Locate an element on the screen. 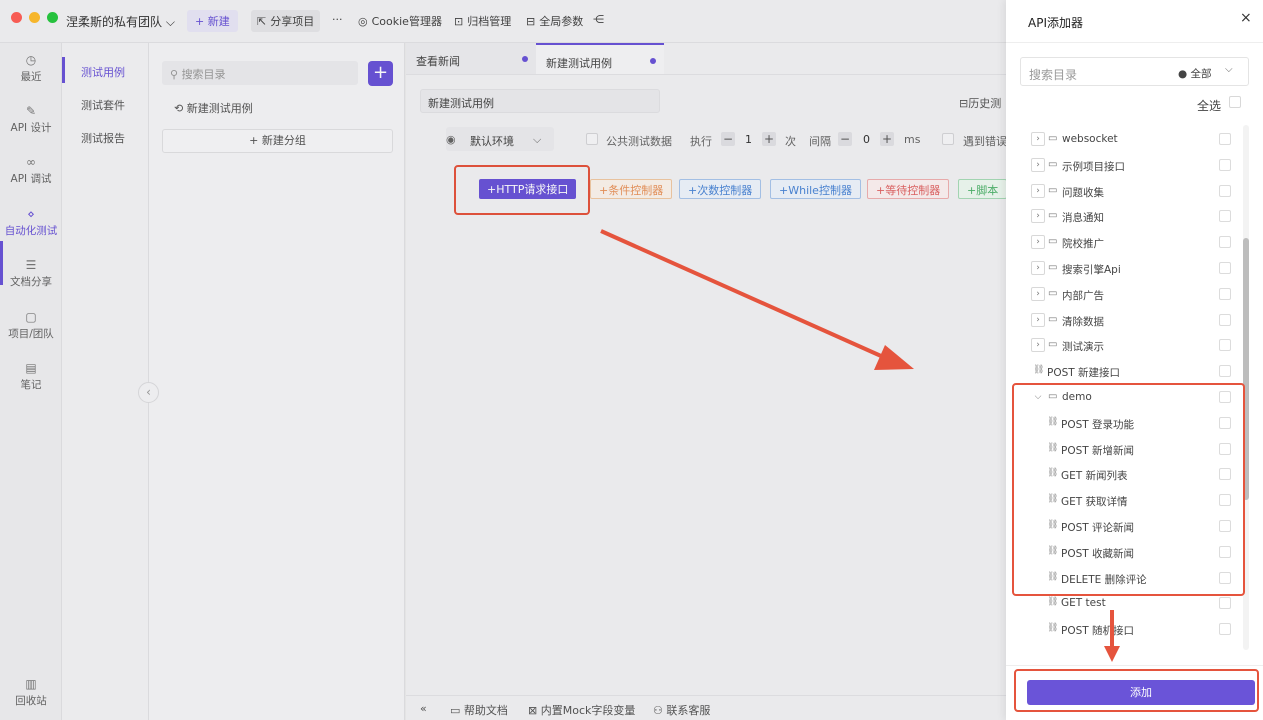  close-icon: × is located at coordinates (1246, 18).